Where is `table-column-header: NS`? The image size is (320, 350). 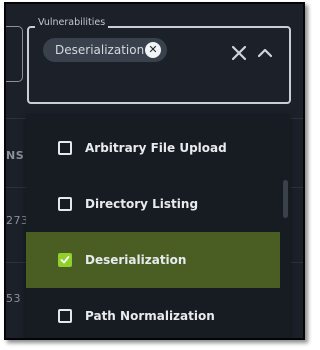
table-column-header: NS is located at coordinates (15, 155).